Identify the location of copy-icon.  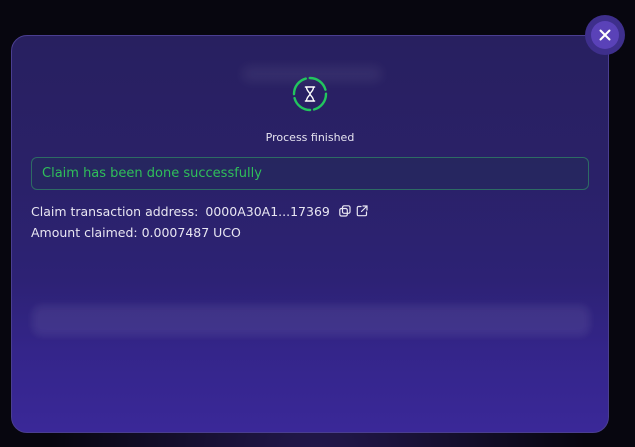
(345, 211).